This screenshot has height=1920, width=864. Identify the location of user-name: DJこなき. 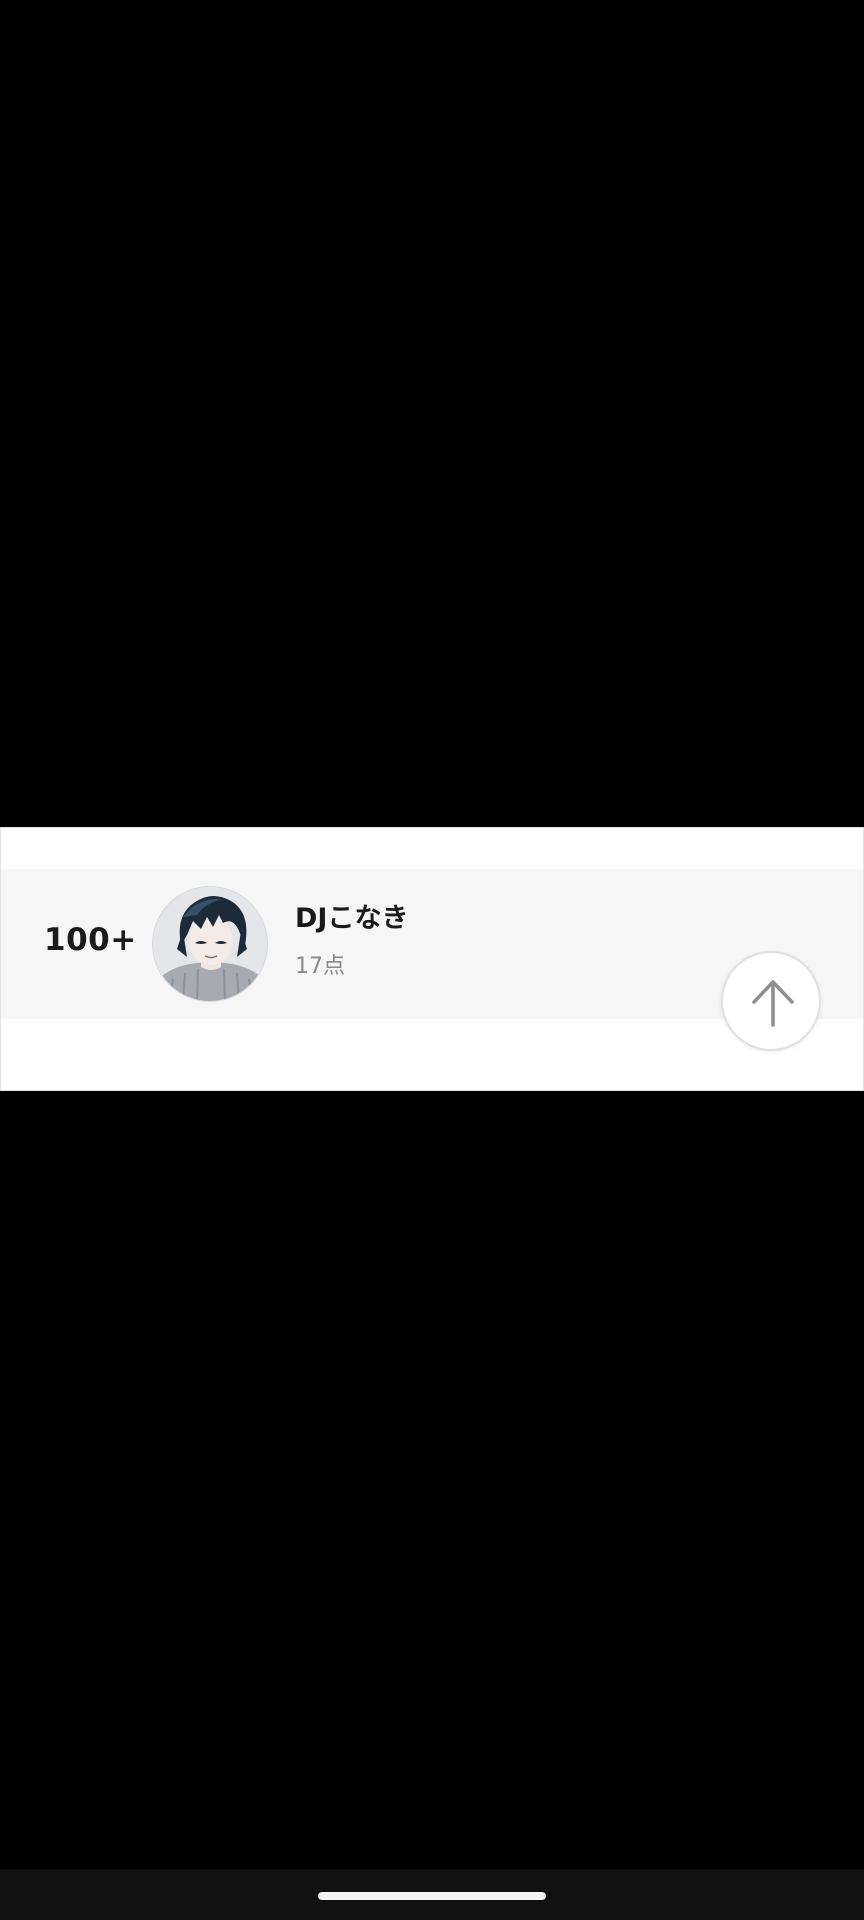
(351, 919).